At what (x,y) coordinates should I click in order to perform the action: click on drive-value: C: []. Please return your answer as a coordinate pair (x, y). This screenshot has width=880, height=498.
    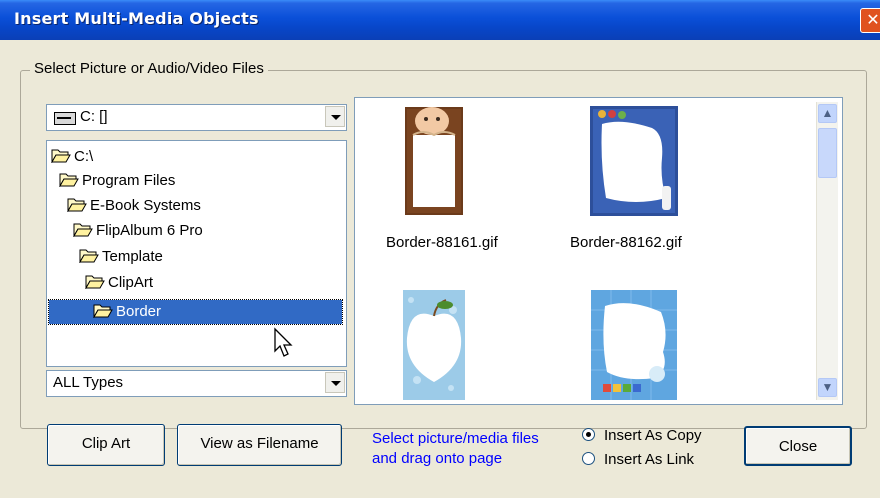
    Looking at the image, I should click on (94, 116).